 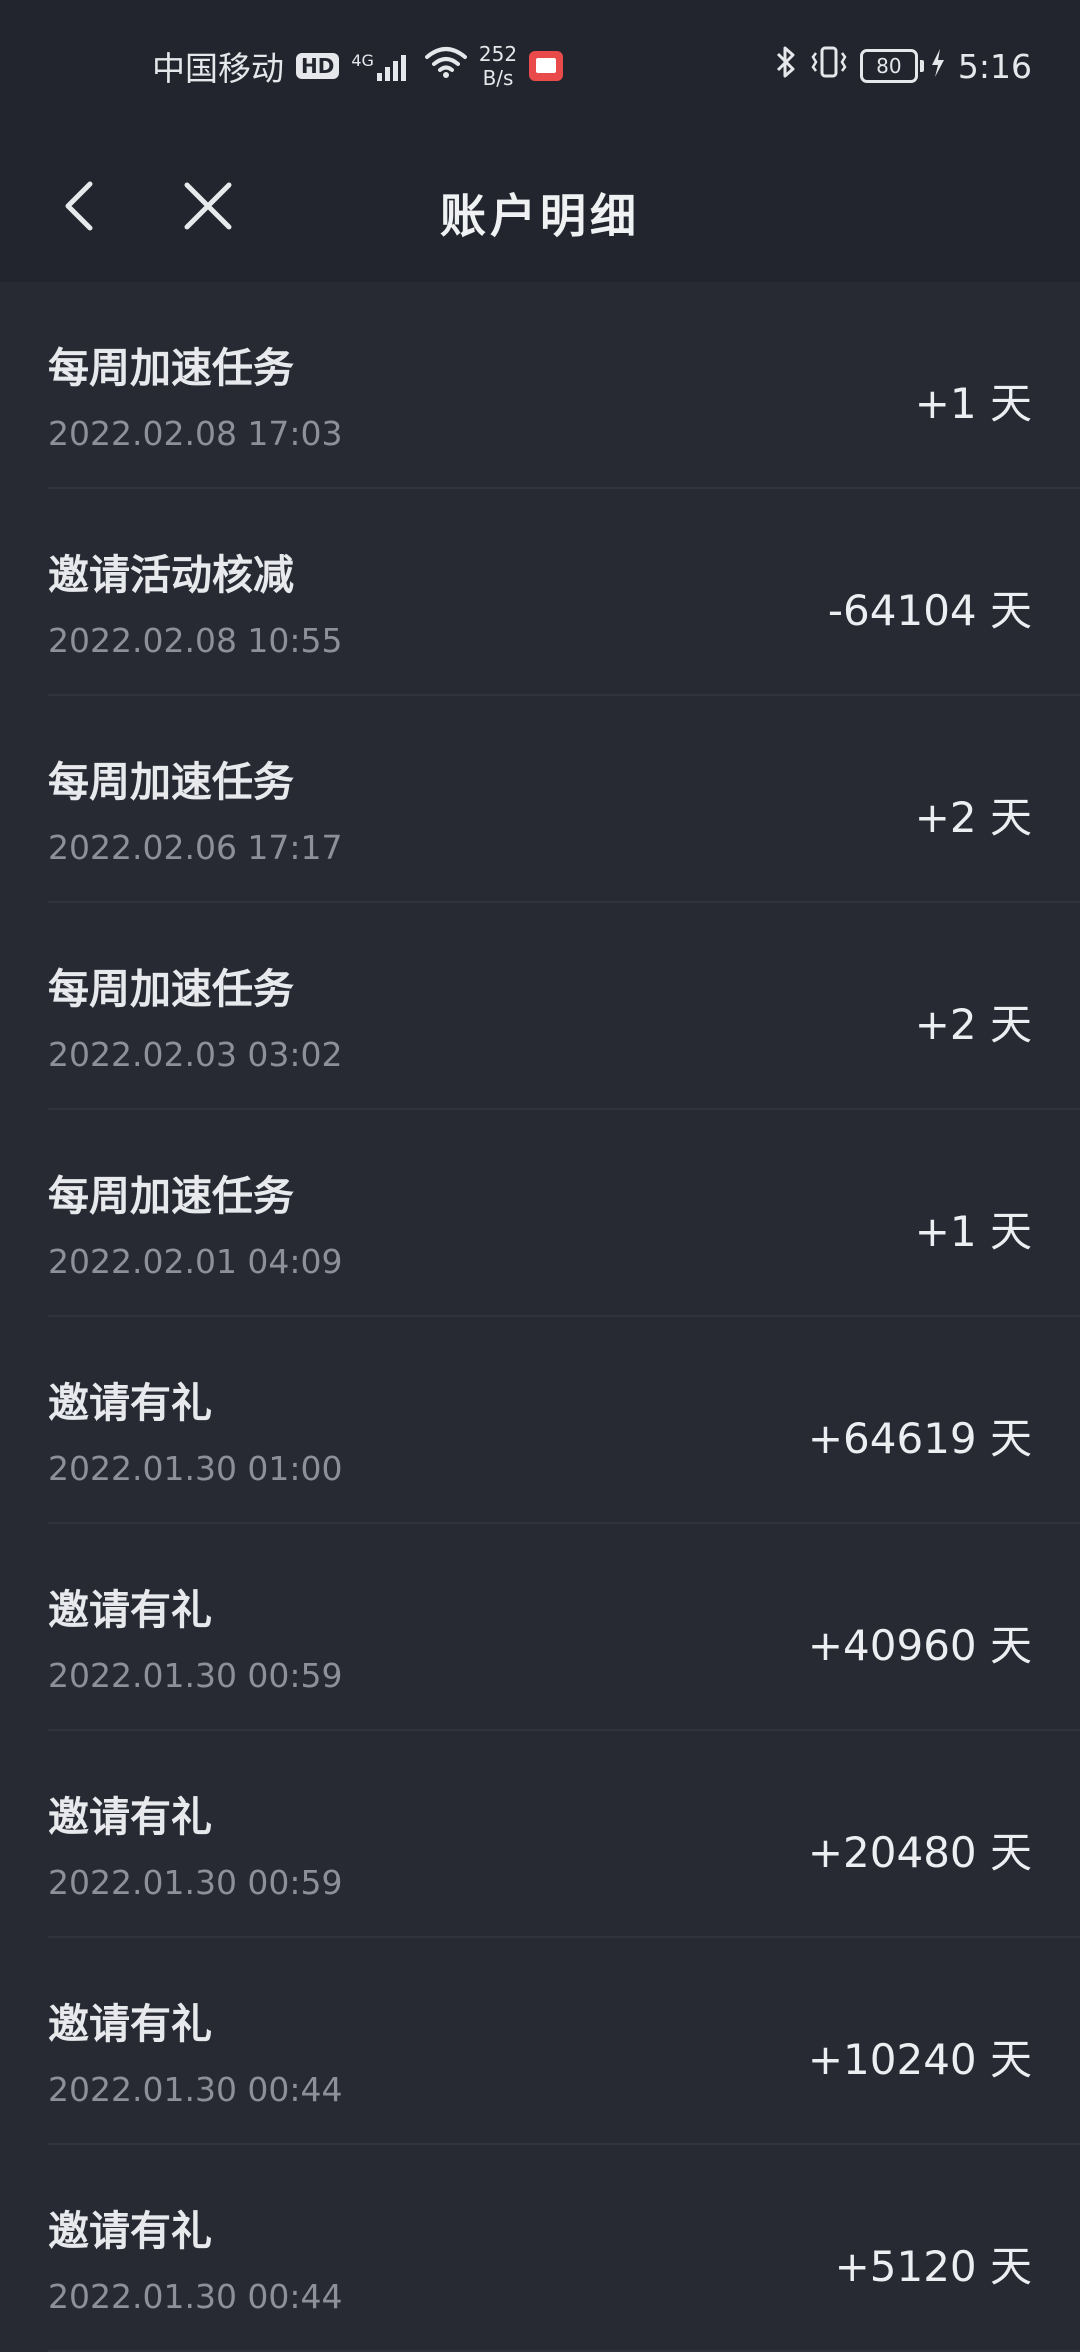 What do you see at coordinates (540, 2041) in the screenshot?
I see `list-item: 邀请有礼 2022.01.30 00:44 +10240 天` at bounding box center [540, 2041].